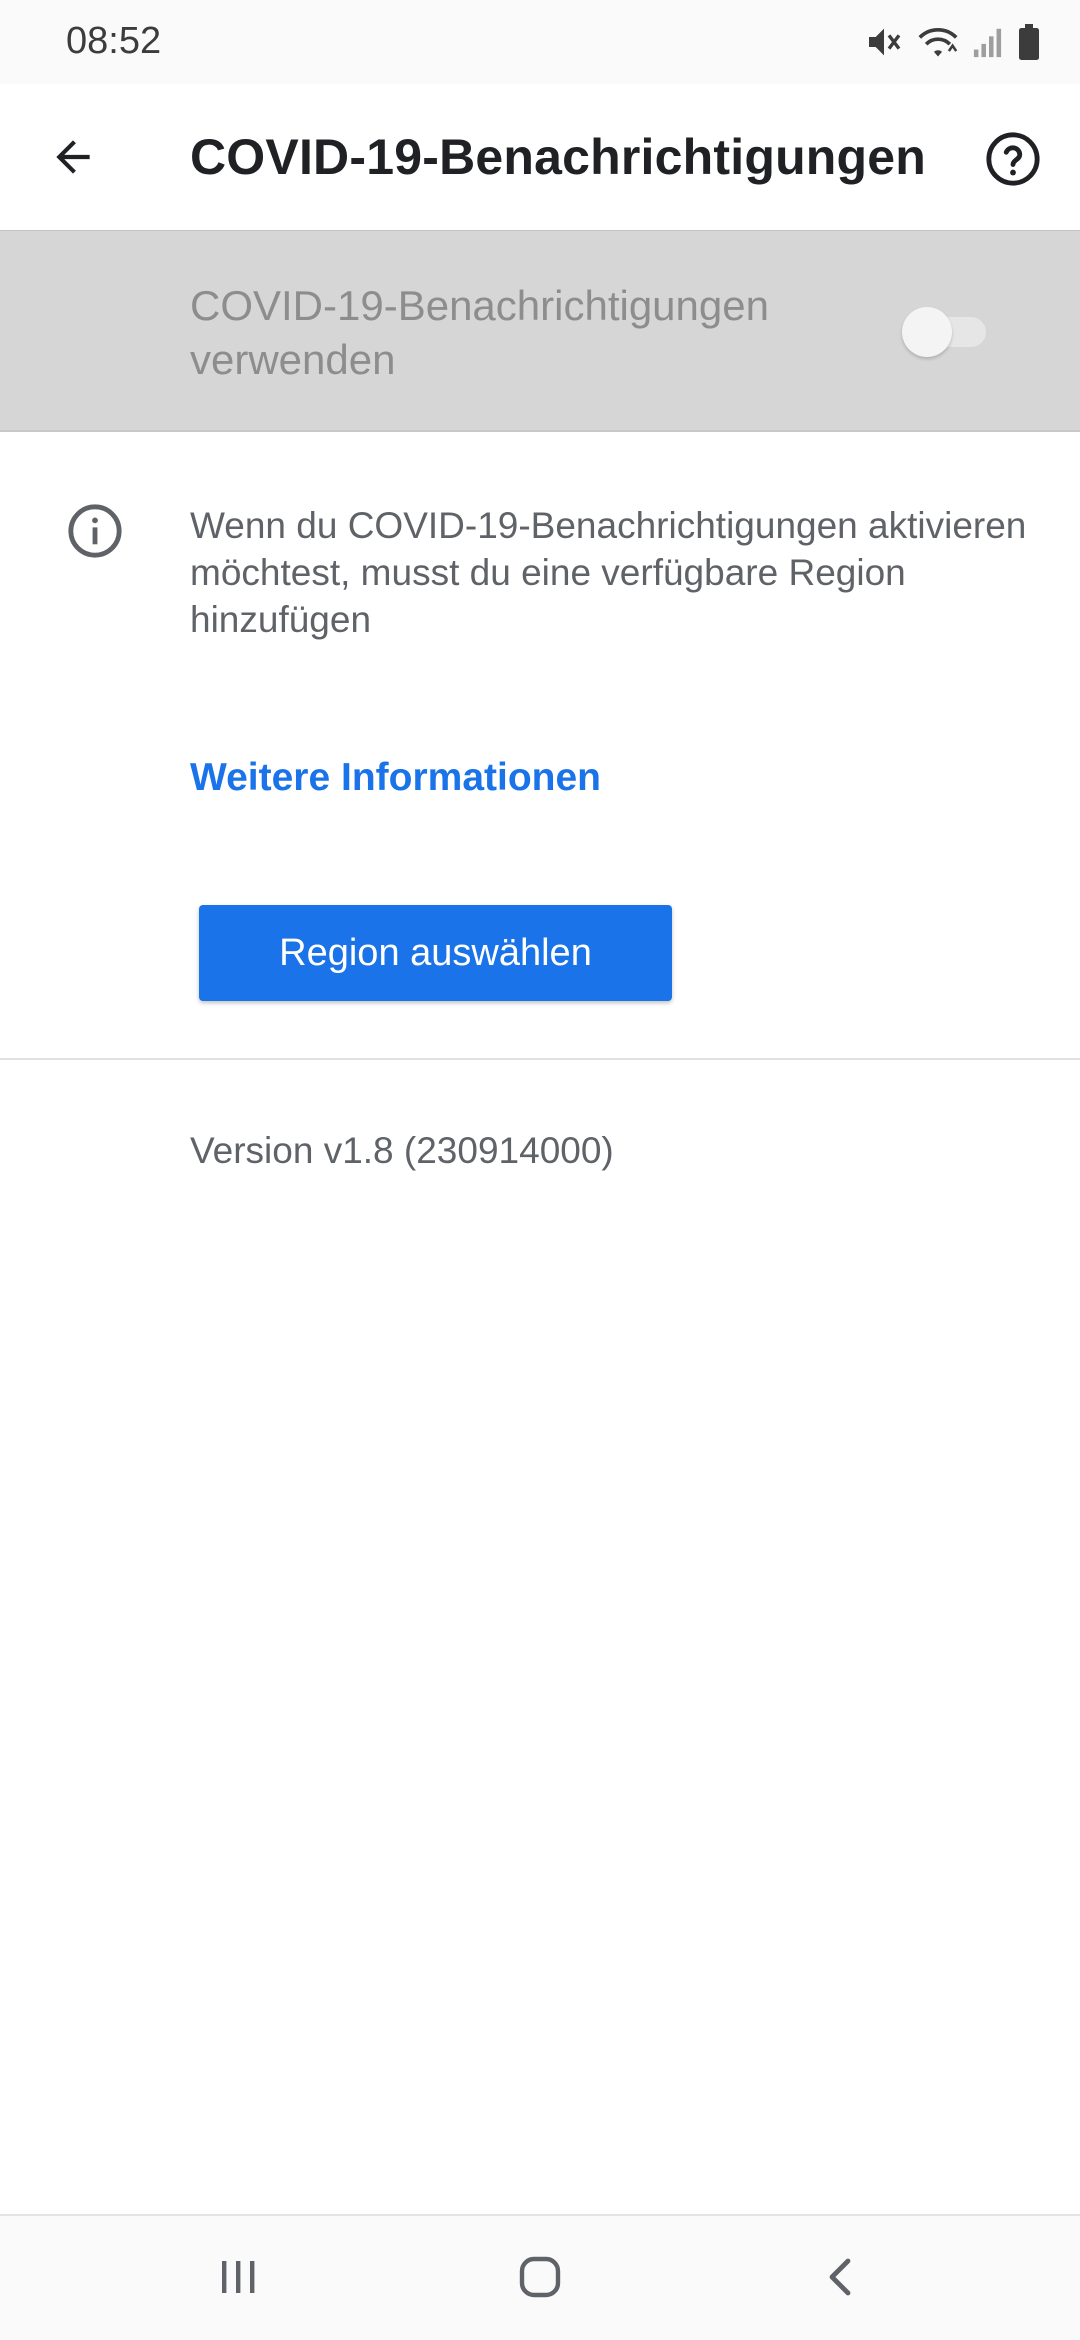 The width and height of the screenshot is (1080, 2340). I want to click on wifi-icon, so click(938, 42).